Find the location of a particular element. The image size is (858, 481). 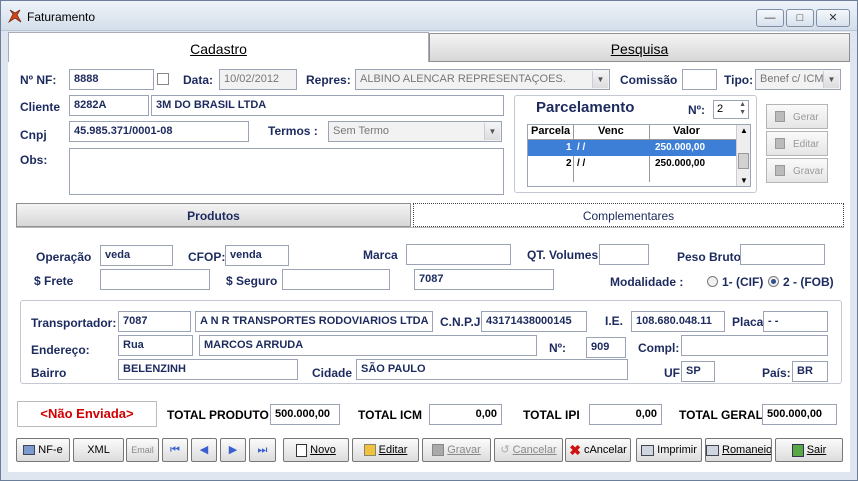

gerar-button: Gerar is located at coordinates (797, 116).